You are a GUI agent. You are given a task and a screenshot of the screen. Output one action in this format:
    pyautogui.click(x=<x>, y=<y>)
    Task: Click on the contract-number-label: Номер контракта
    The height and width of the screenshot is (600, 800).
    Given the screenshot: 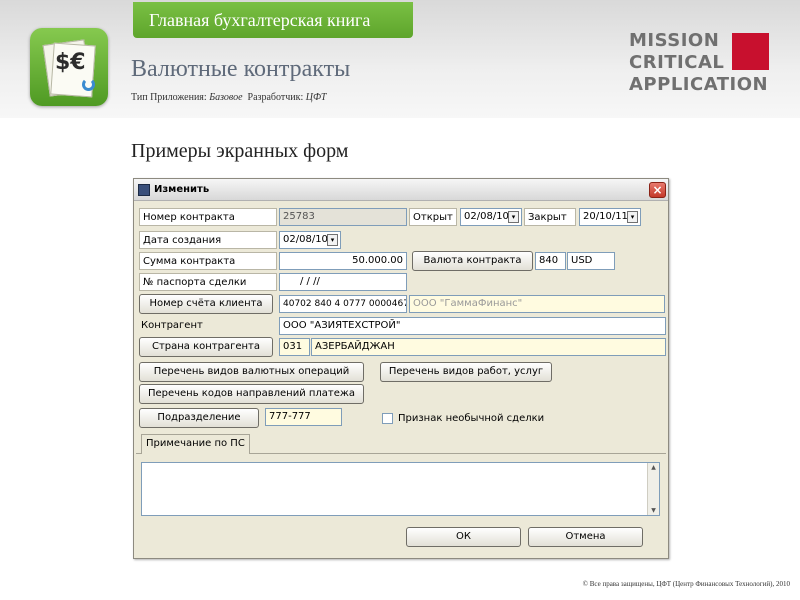 What is the action you would take?
    pyautogui.click(x=208, y=217)
    